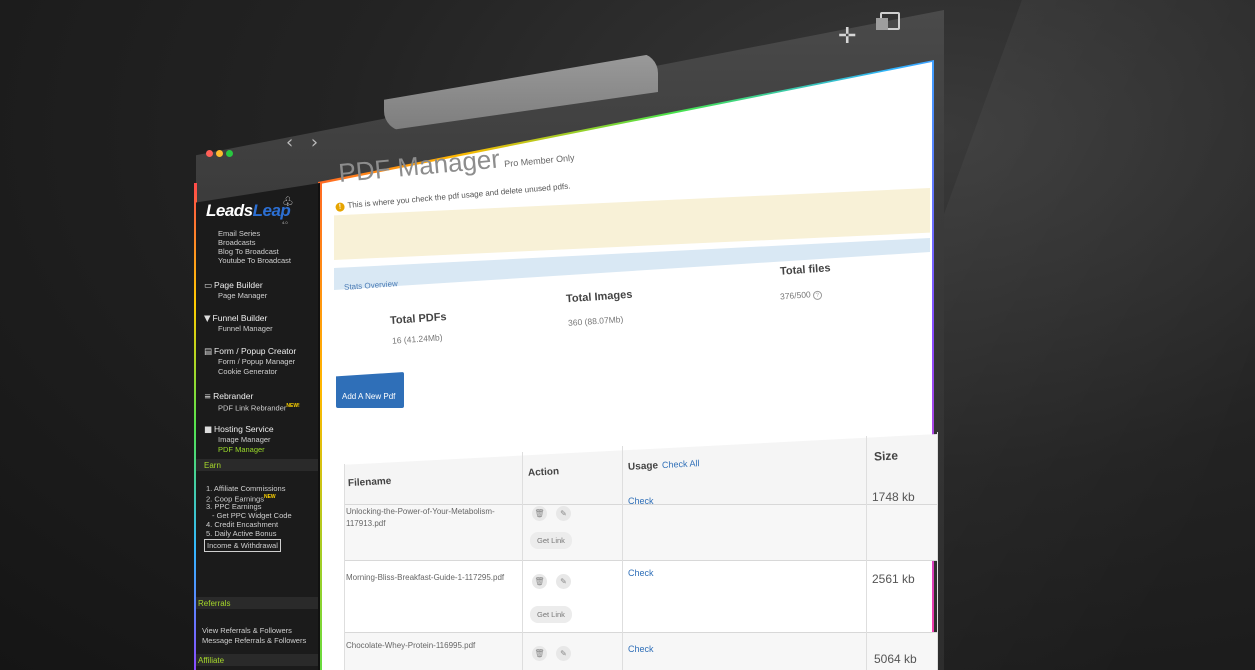  Describe the element at coordinates (242, 524) in the screenshot. I see `sidebar-item-credit-encashment: 4. Credit Encashment` at that location.